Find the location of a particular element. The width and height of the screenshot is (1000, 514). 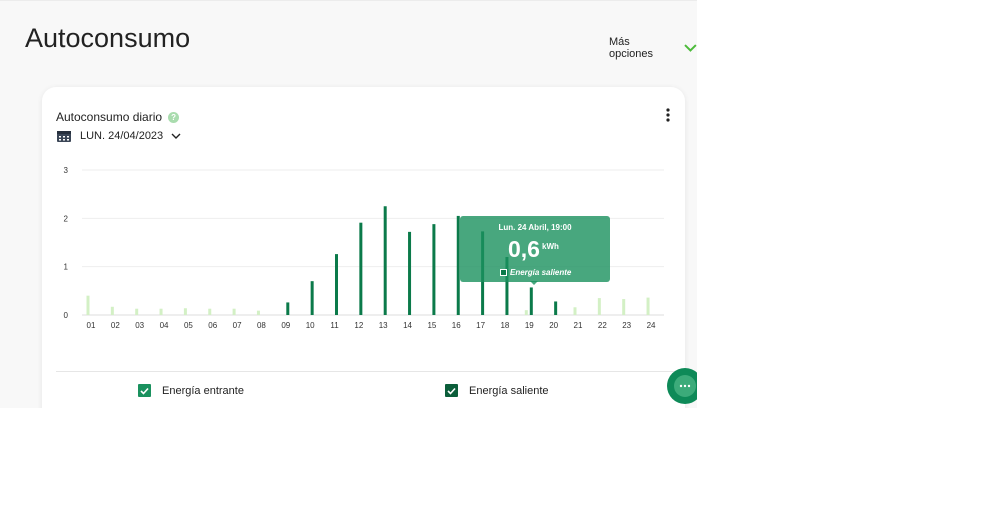

x-tick-label: 24 is located at coordinates (651, 325).